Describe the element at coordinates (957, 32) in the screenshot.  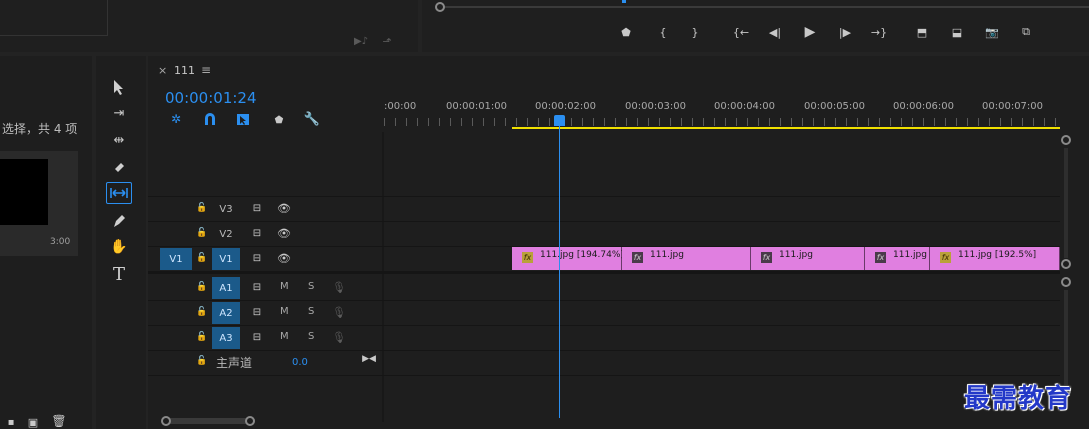
I see `extract-icon: ⬓` at that location.